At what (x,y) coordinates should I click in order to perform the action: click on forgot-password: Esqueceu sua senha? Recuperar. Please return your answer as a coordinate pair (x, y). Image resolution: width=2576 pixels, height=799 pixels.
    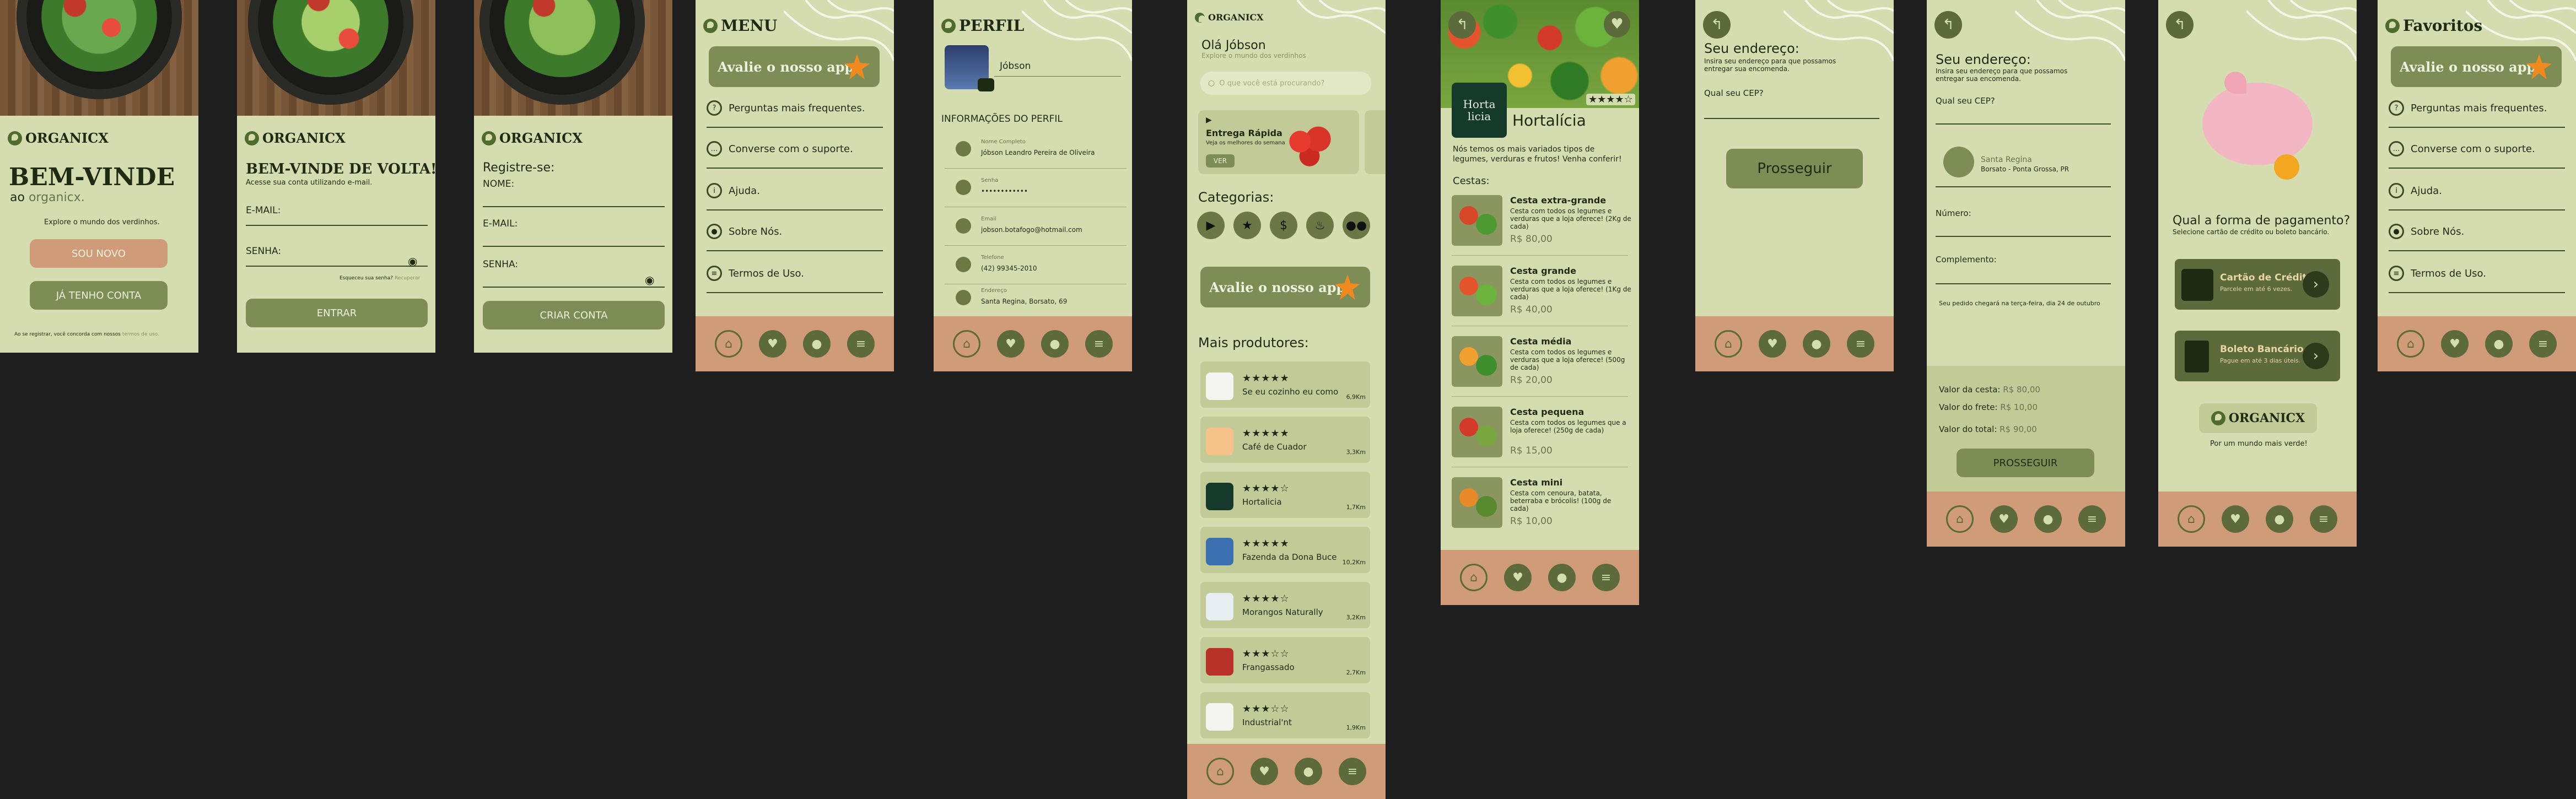
    Looking at the image, I should click on (380, 278).